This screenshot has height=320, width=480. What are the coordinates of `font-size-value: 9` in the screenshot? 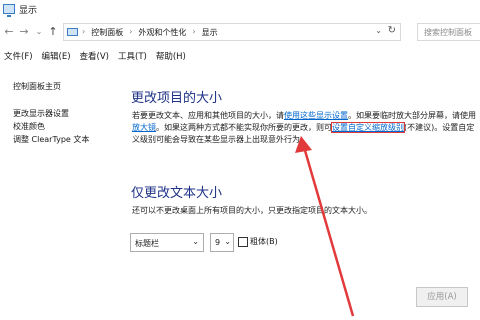 It's located at (218, 242).